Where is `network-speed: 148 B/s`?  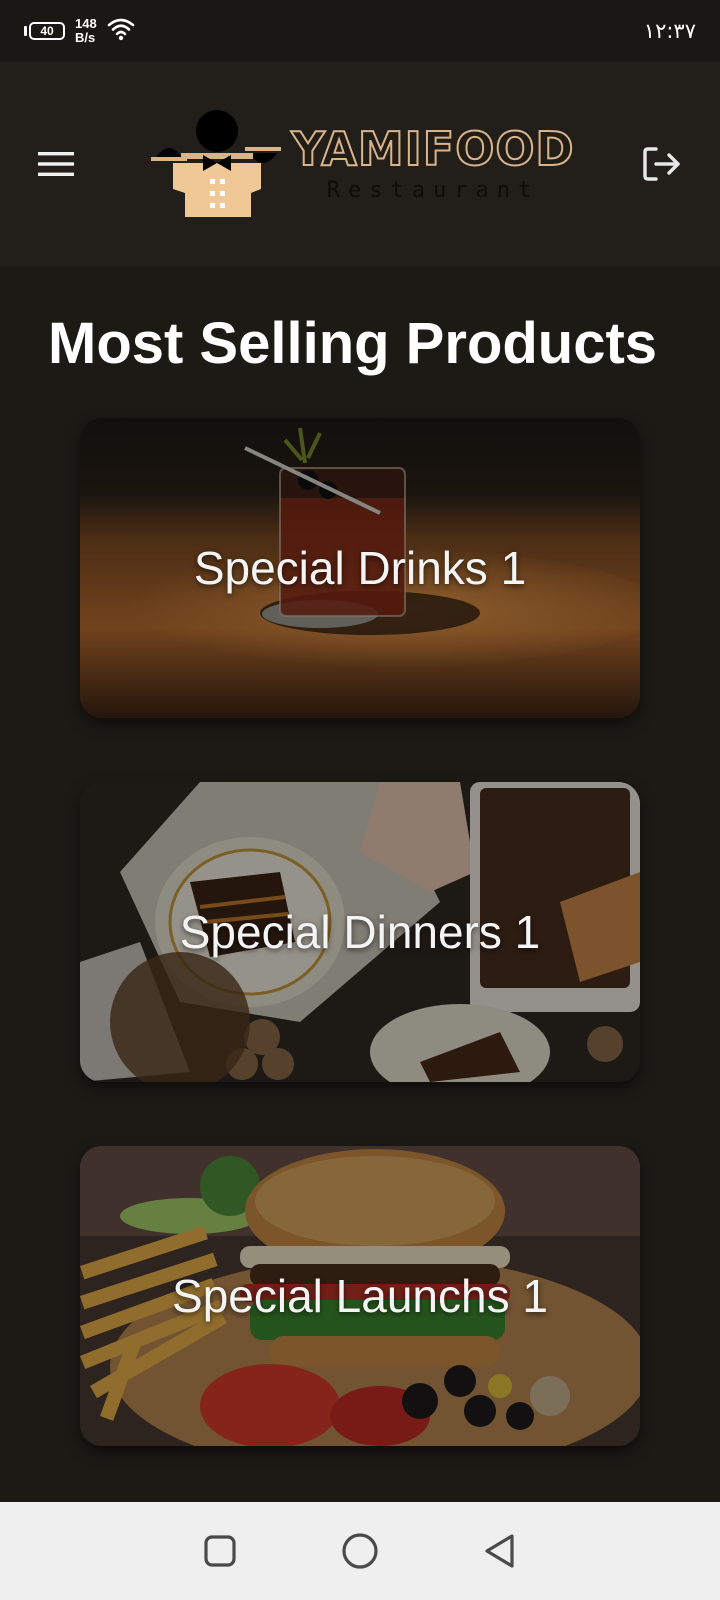 network-speed: 148 B/s is located at coordinates (86, 31).